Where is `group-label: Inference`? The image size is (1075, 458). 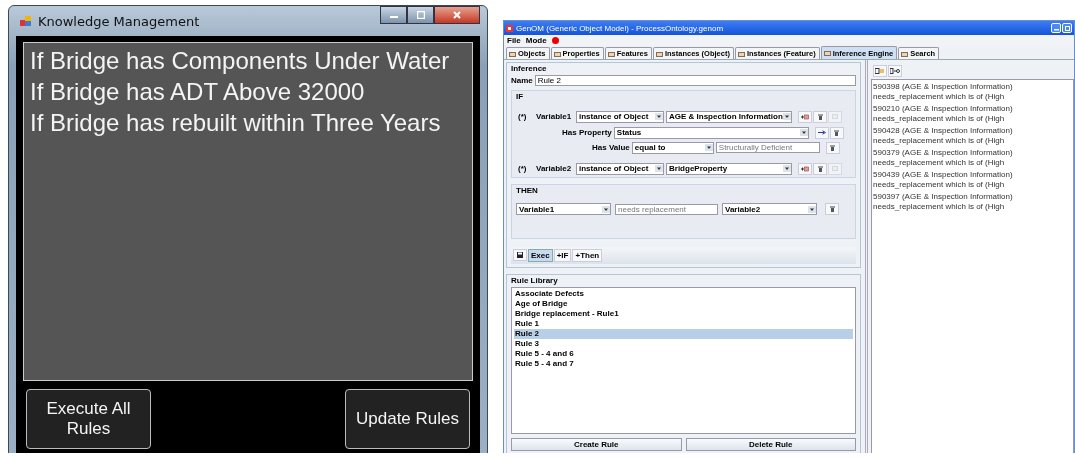 group-label: Inference is located at coordinates (529, 68).